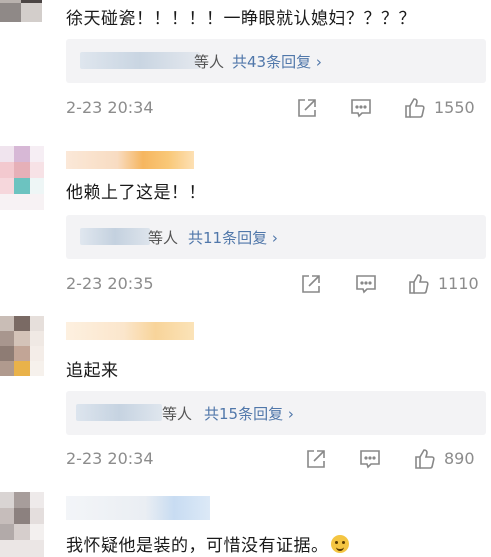  Describe the element at coordinates (197, 546) in the screenshot. I see `comment-text-content: 我怀疑他是装的，可惜没有证据。` at that location.